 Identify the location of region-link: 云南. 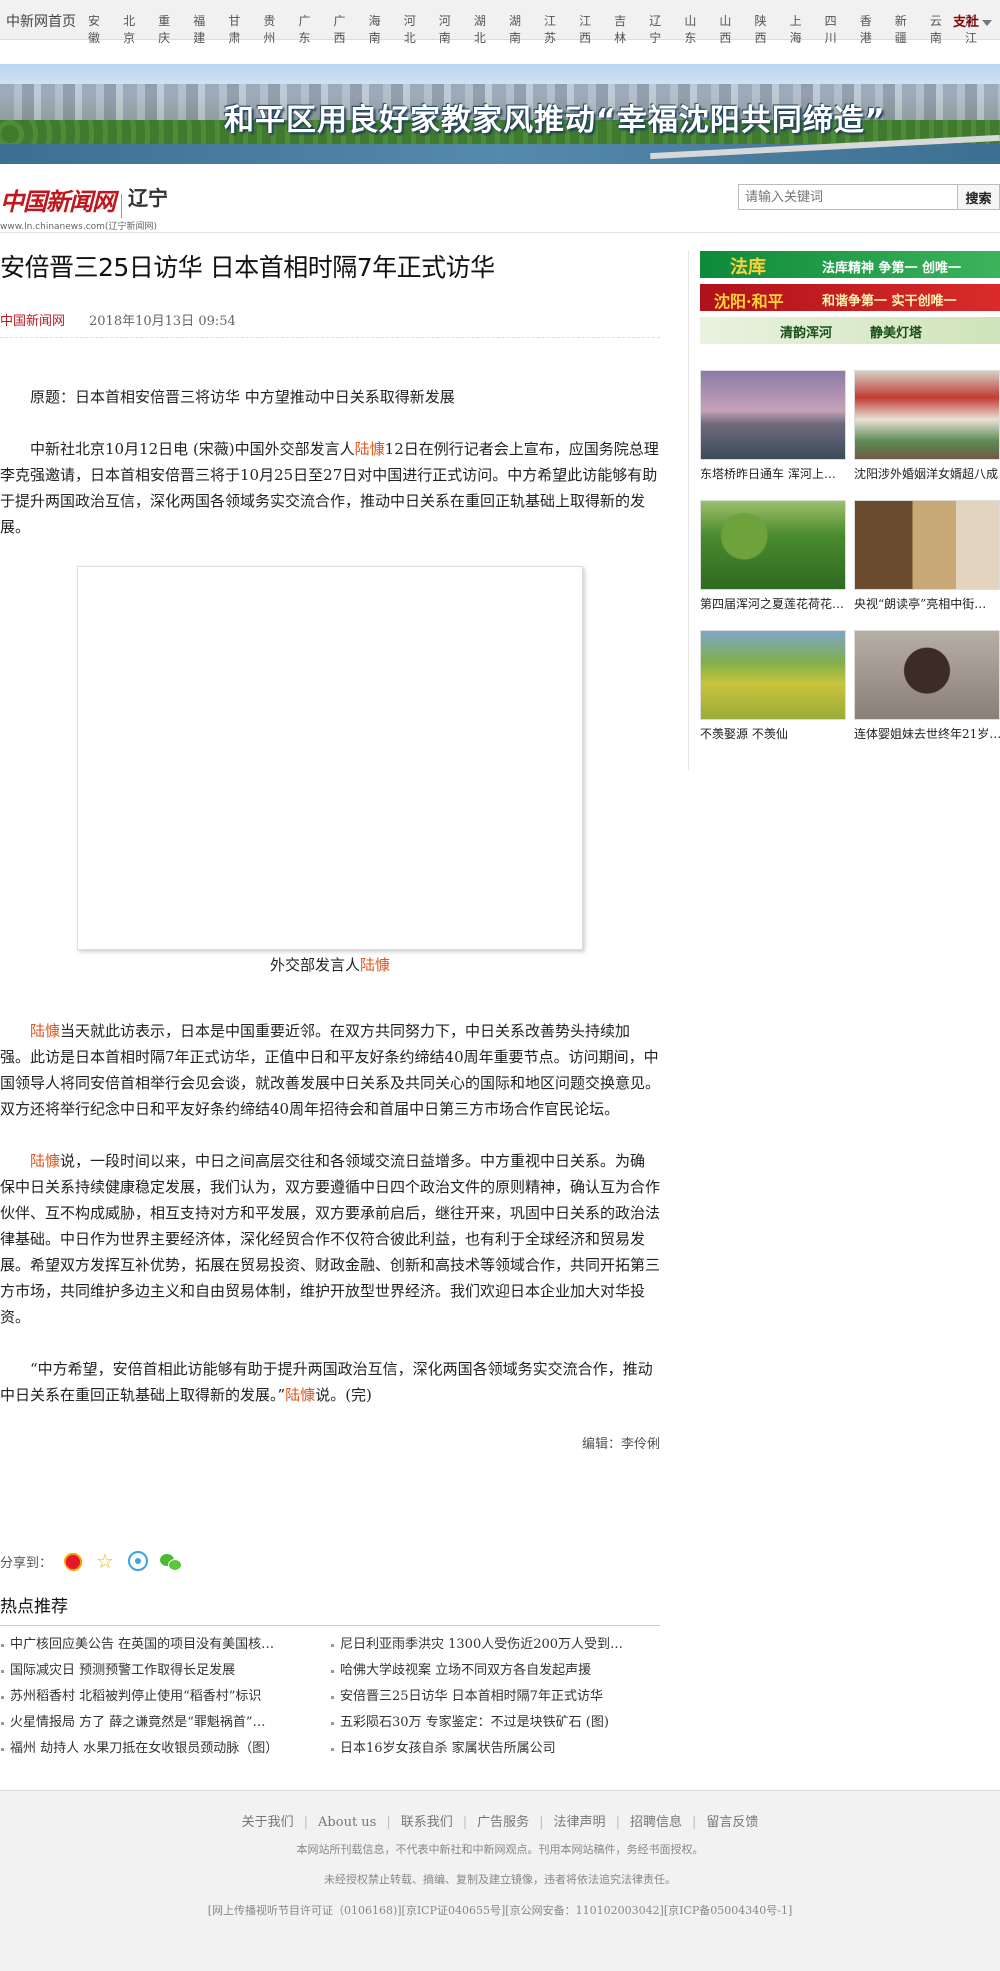
(941, 29).